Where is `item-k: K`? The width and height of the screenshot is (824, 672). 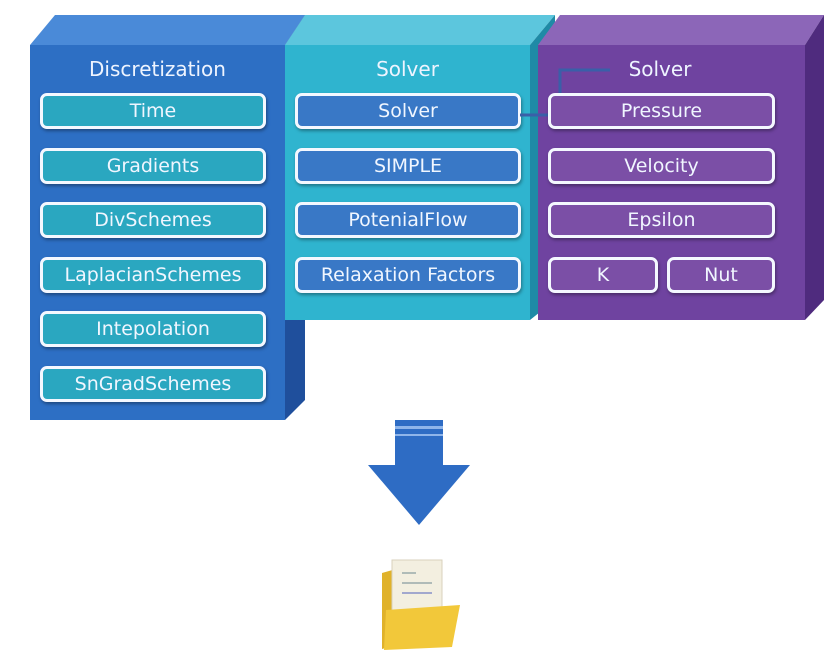 item-k: K is located at coordinates (603, 275).